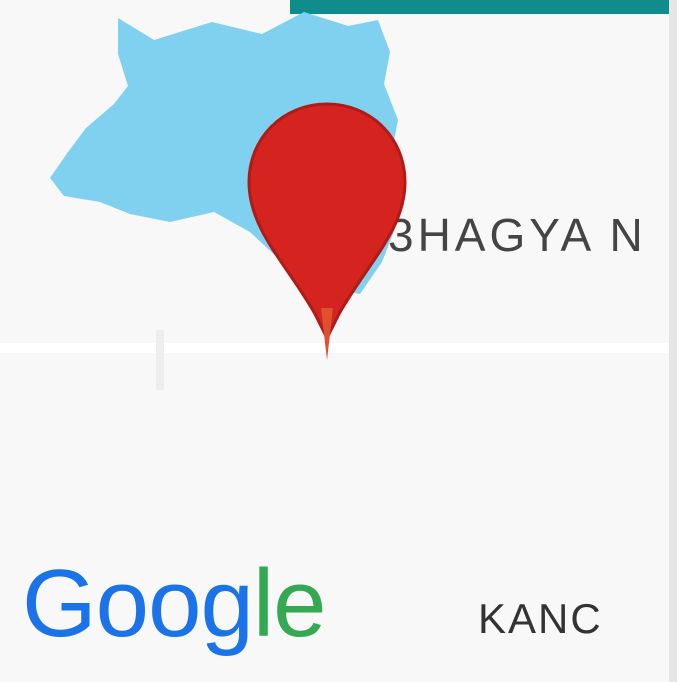 The height and width of the screenshot is (682, 677). Describe the element at coordinates (122, 603) in the screenshot. I see `logo-letter-o1: o` at that location.